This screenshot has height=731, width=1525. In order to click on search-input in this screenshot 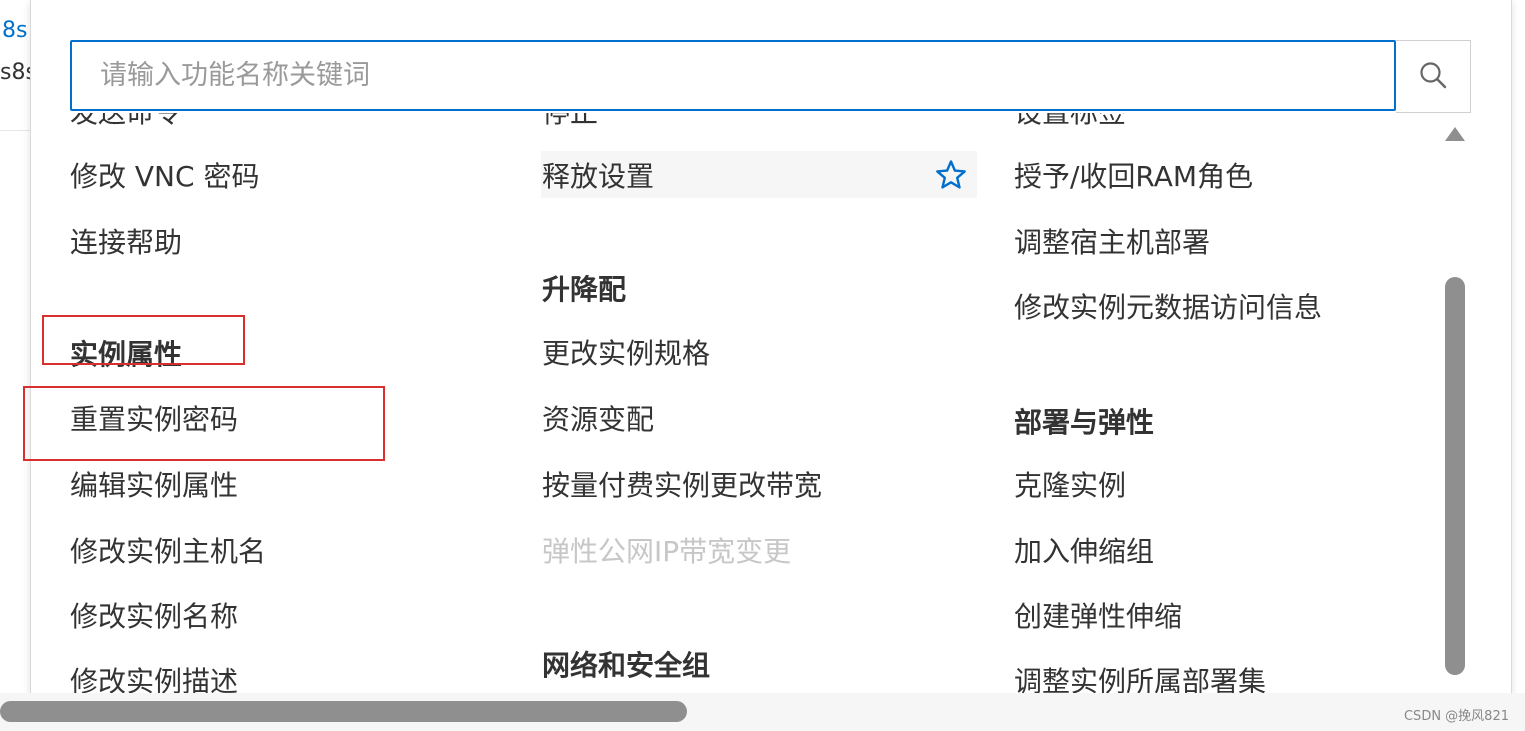, I will do `click(733, 75)`.